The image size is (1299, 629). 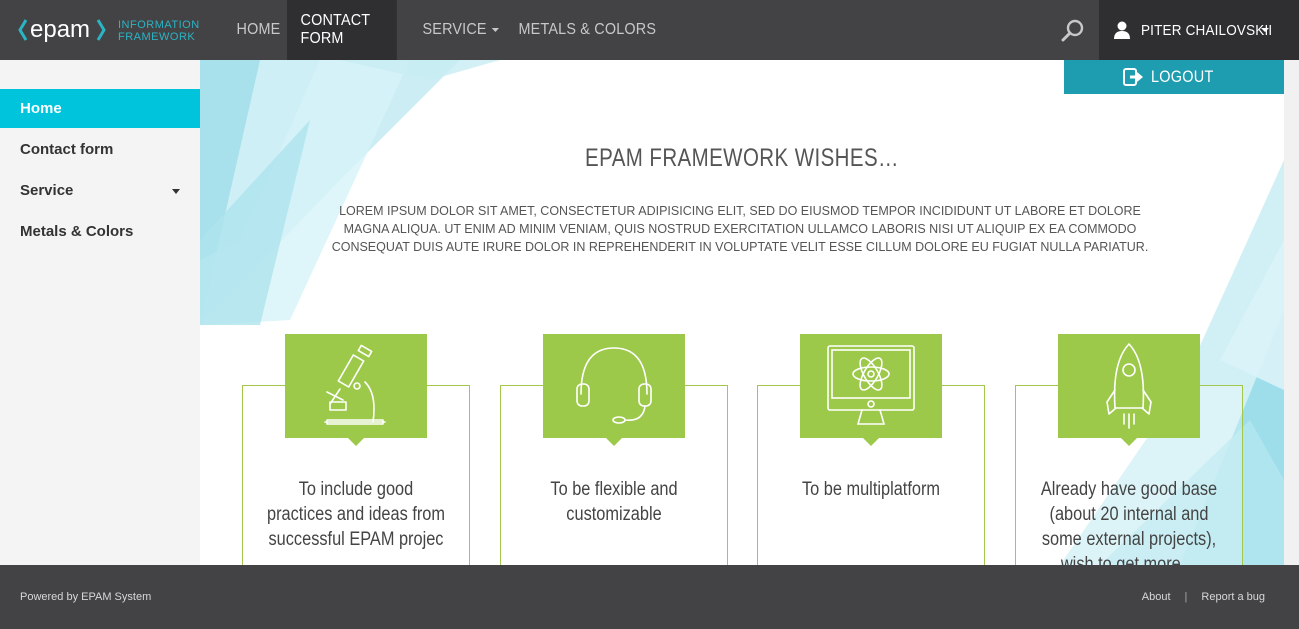 What do you see at coordinates (258, 29) in the screenshot?
I see `nav-home-label: HOME` at bounding box center [258, 29].